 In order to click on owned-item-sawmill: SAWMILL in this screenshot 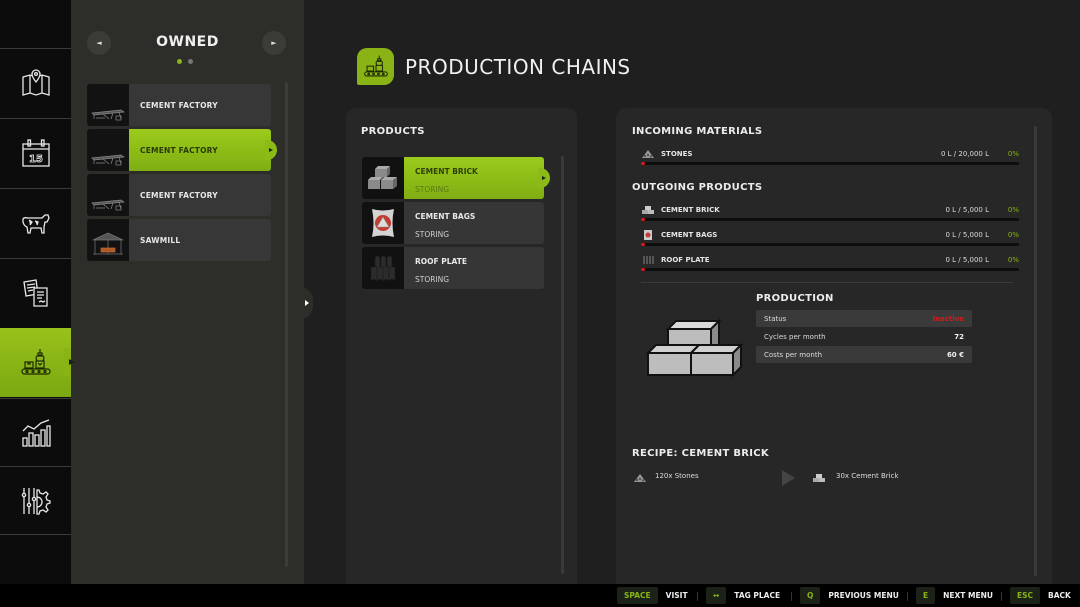, I will do `click(179, 240)`.